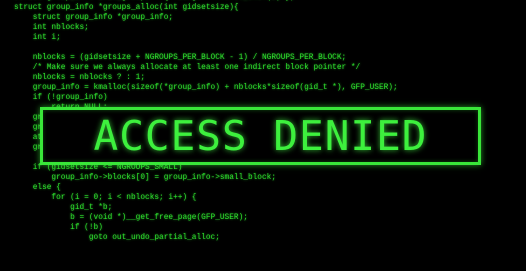  What do you see at coordinates (63, 208) in the screenshot?
I see `code-line: gid_t *b;` at bounding box center [63, 208].